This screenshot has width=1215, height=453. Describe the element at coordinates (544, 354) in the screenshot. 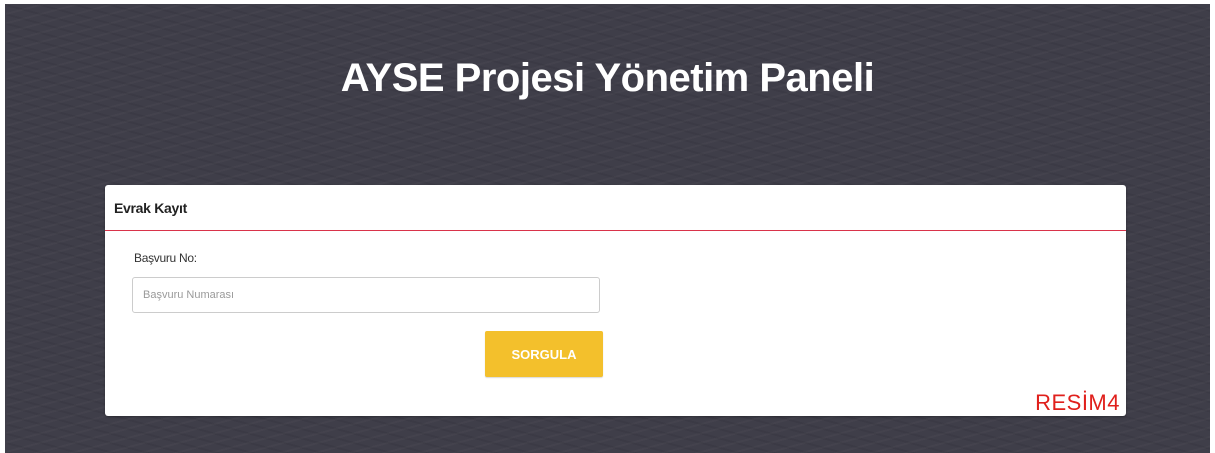

I see `query-button: SORGULA` at that location.